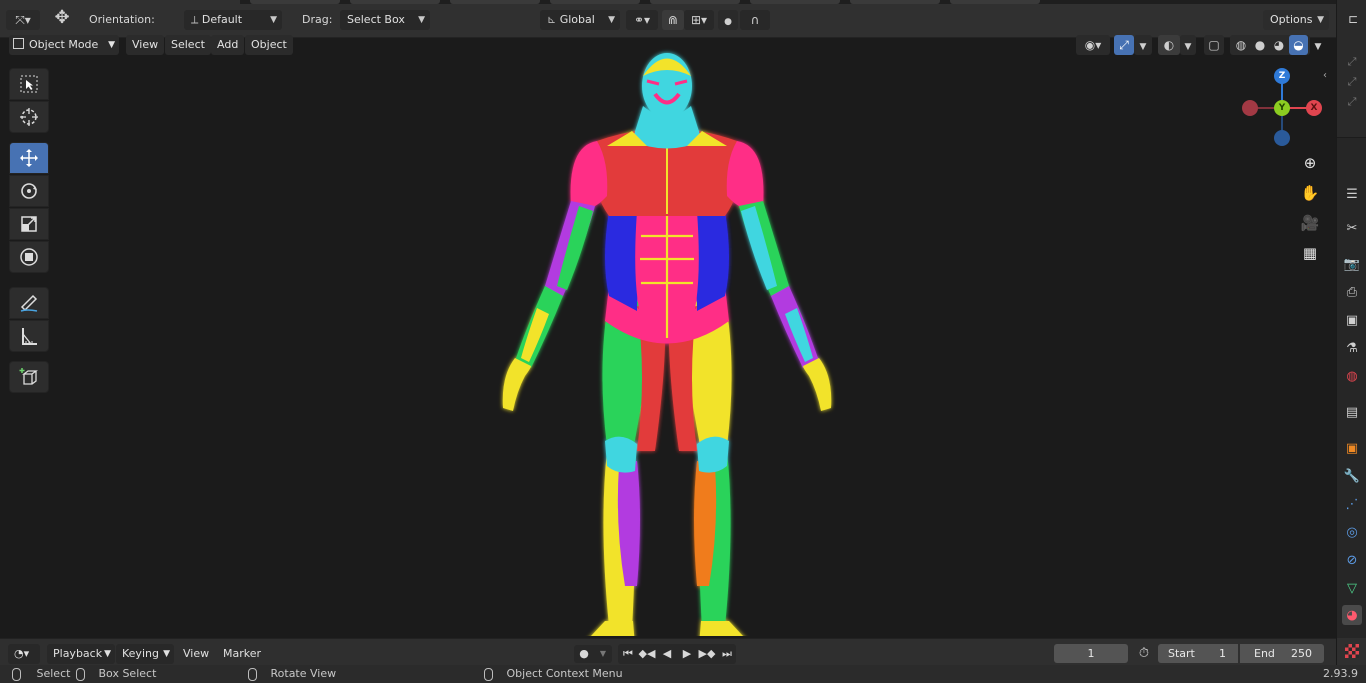 Image resolution: width=1366 pixels, height=683 pixels. I want to click on transform-orientation-dropdown: ⊾ Global ▼, so click(580, 20).